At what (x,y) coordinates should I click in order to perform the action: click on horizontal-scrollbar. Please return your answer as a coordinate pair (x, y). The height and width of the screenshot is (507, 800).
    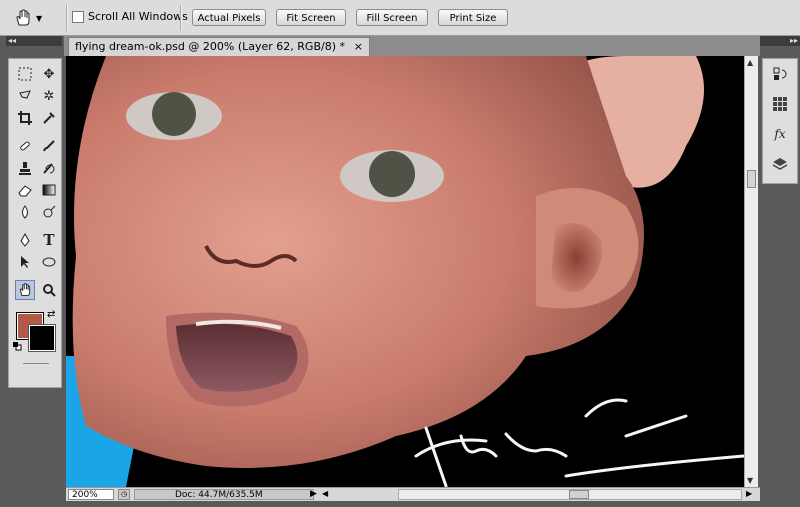
    Looking at the image, I should click on (570, 494).